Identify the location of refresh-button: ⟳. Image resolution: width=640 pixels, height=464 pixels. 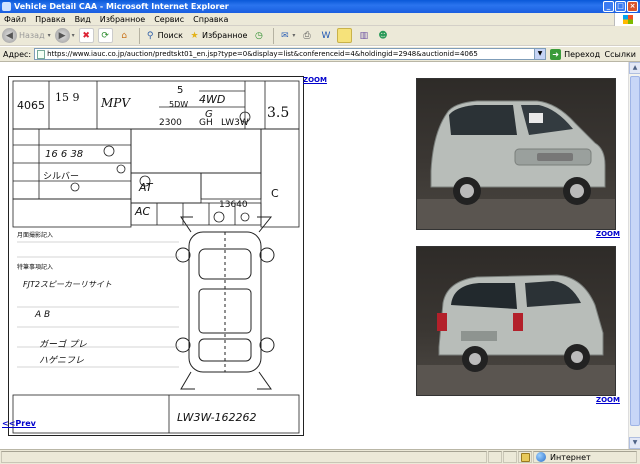
(105, 36).